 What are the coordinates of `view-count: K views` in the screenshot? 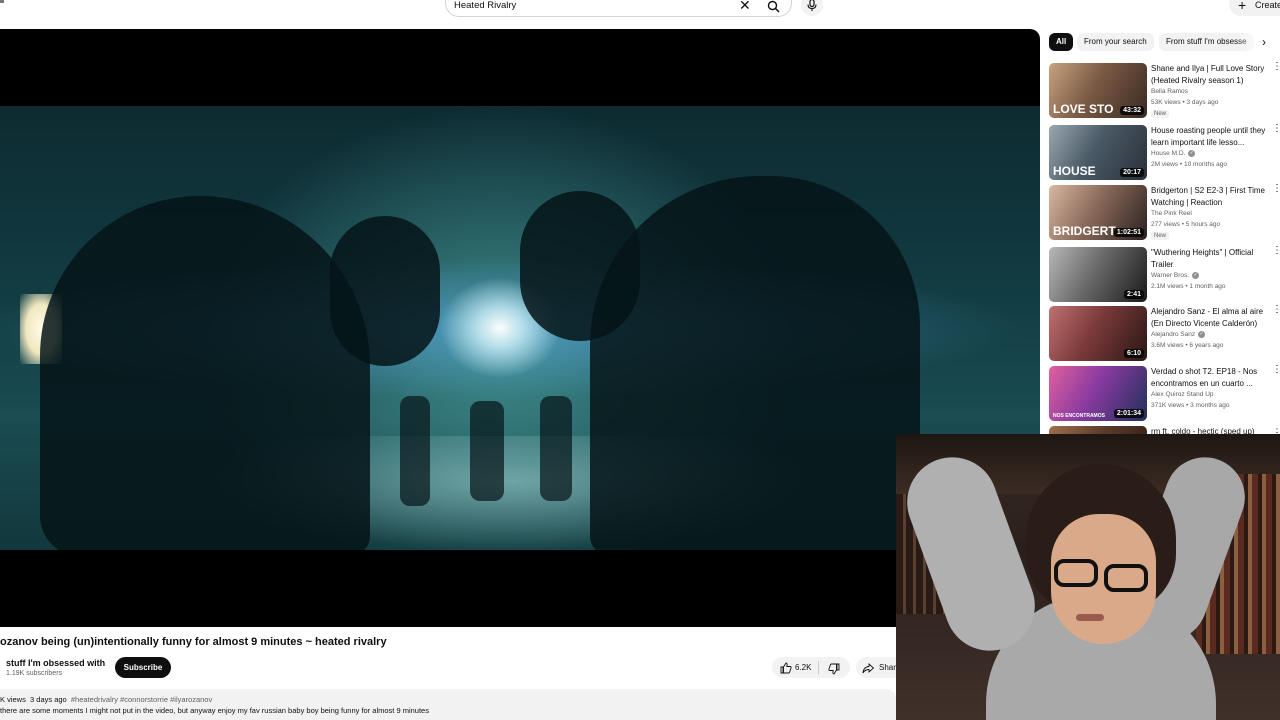 It's located at (13, 699).